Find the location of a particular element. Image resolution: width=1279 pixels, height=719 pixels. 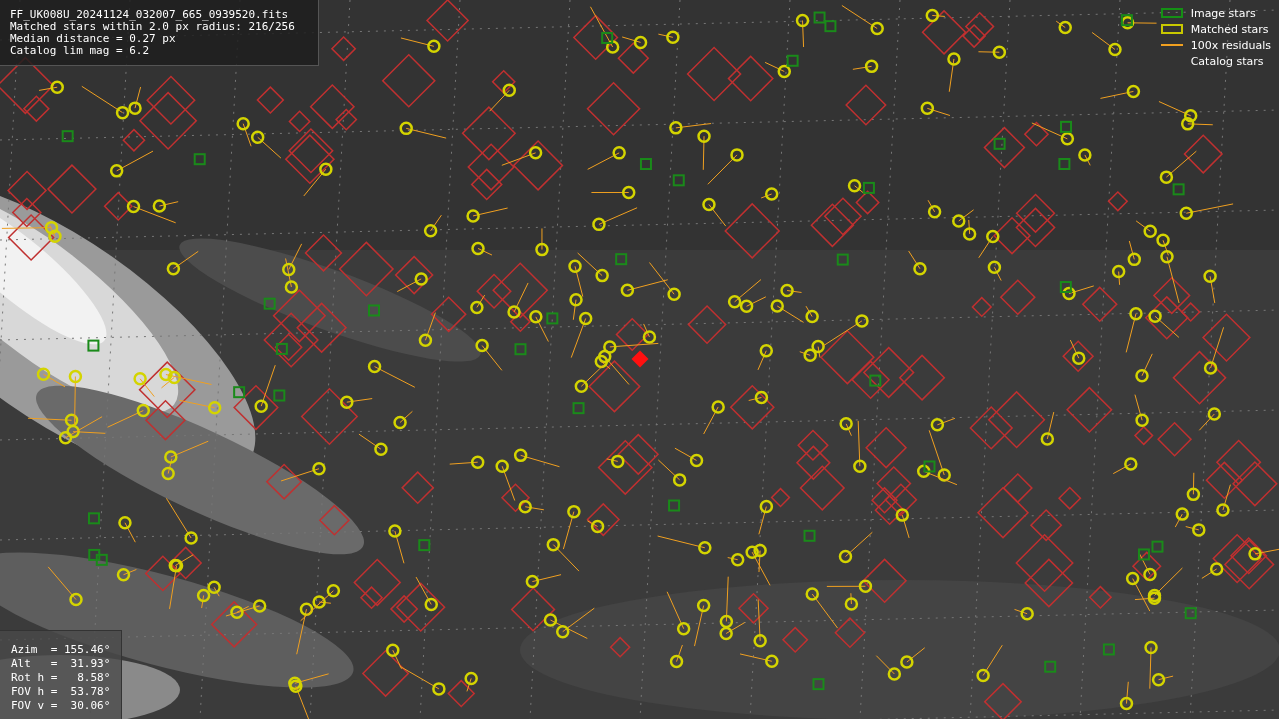

residual-line-icon is located at coordinates (1171, 45).